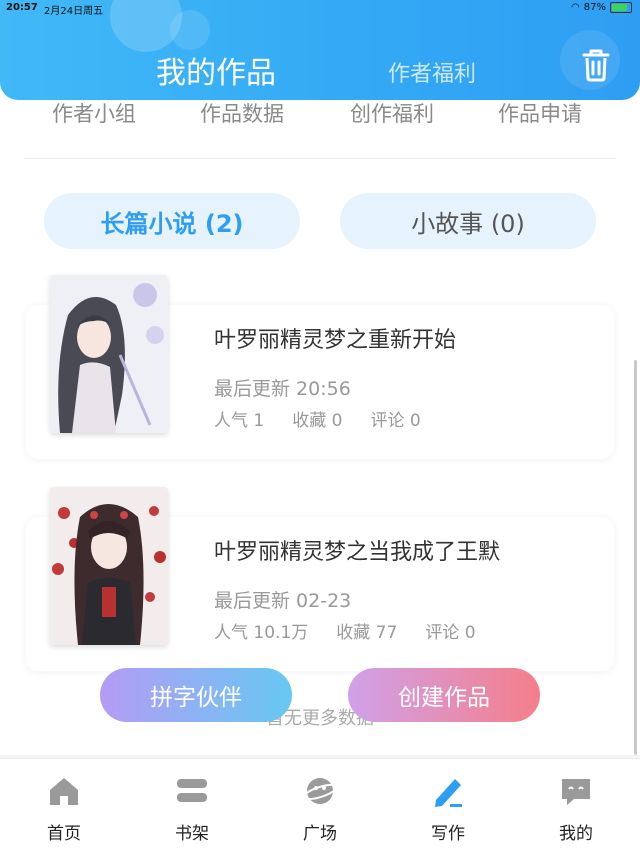 This screenshot has height=854, width=640. Describe the element at coordinates (64, 834) in the screenshot. I see `nav-label: 首页` at that location.